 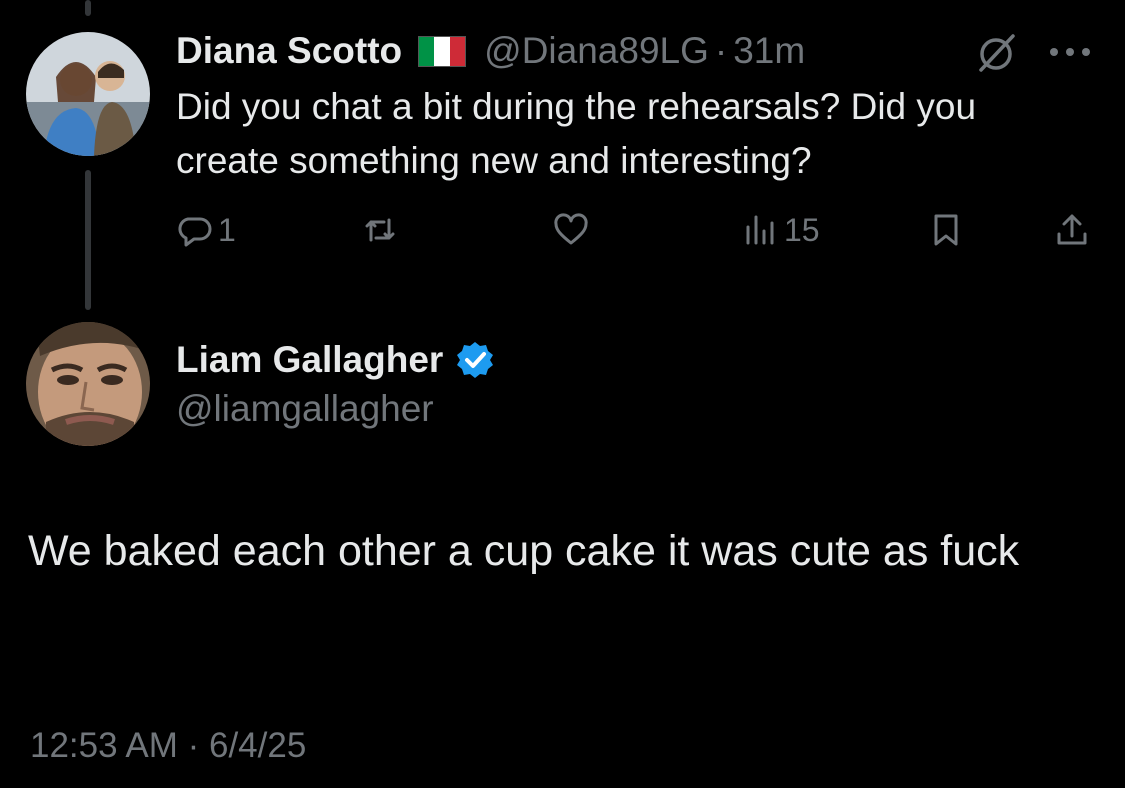 I want to click on parent-tweet-header: Diana Scotto @Diana89LG · 31m, so click(x=490, y=51).